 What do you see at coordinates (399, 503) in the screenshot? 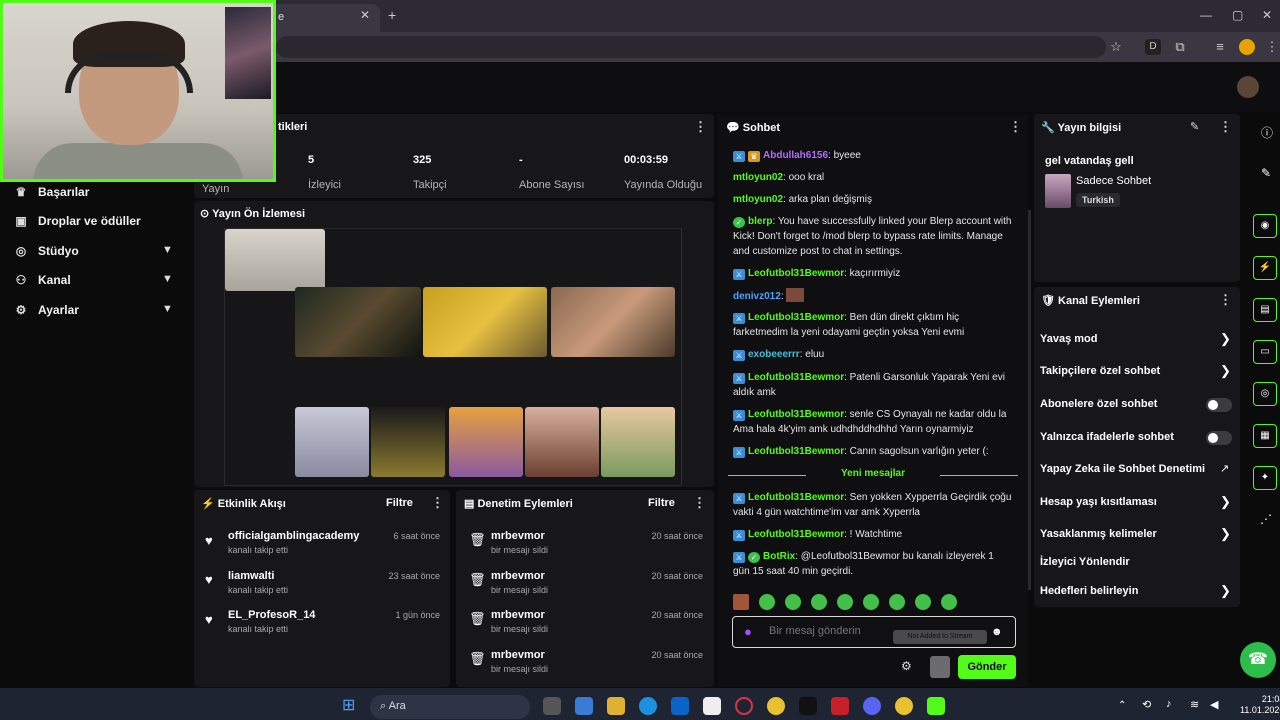
I see `activity-filter-button: Filtre` at bounding box center [399, 503].